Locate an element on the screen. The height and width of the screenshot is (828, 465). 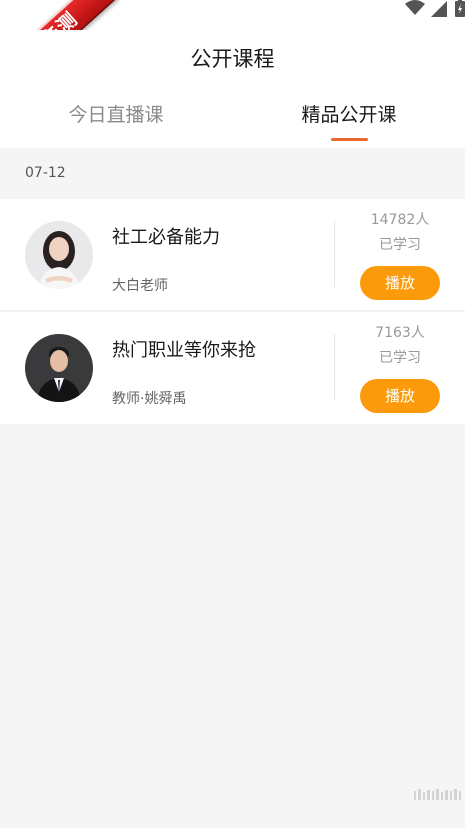
course-title: 社工必备能力 is located at coordinates (166, 237).